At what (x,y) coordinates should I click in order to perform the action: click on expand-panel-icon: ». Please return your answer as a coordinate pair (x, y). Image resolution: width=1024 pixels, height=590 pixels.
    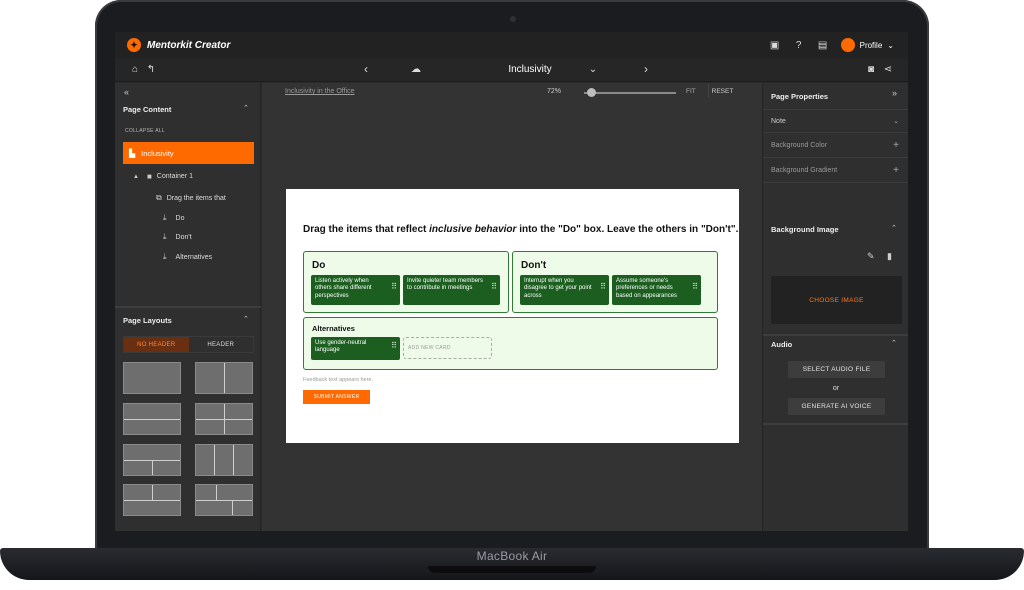
    Looking at the image, I should click on (894, 93).